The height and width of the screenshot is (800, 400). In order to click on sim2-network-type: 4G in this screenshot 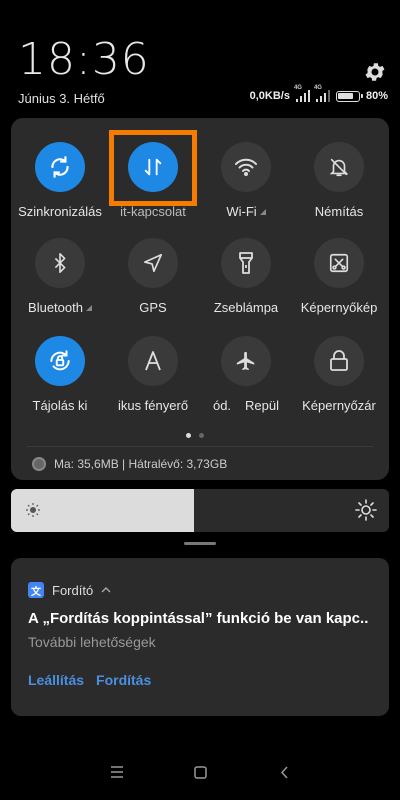, I will do `click(317, 88)`.